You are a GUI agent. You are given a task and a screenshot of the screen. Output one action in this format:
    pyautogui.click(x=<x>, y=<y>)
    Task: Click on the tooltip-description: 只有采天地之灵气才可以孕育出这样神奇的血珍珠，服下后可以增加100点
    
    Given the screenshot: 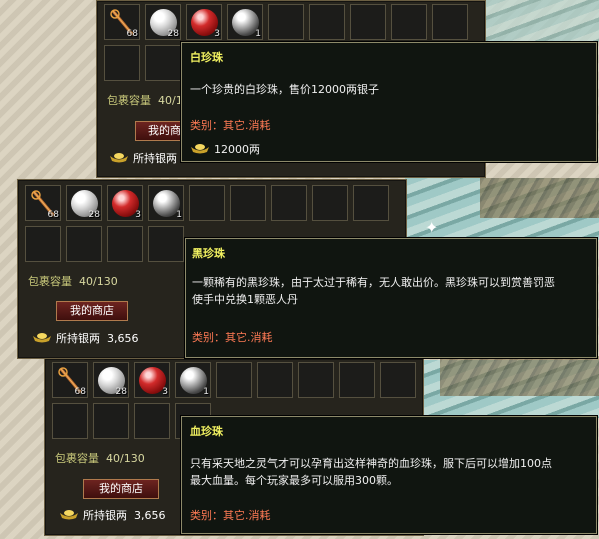 What is the action you would take?
    pyautogui.click(x=371, y=463)
    